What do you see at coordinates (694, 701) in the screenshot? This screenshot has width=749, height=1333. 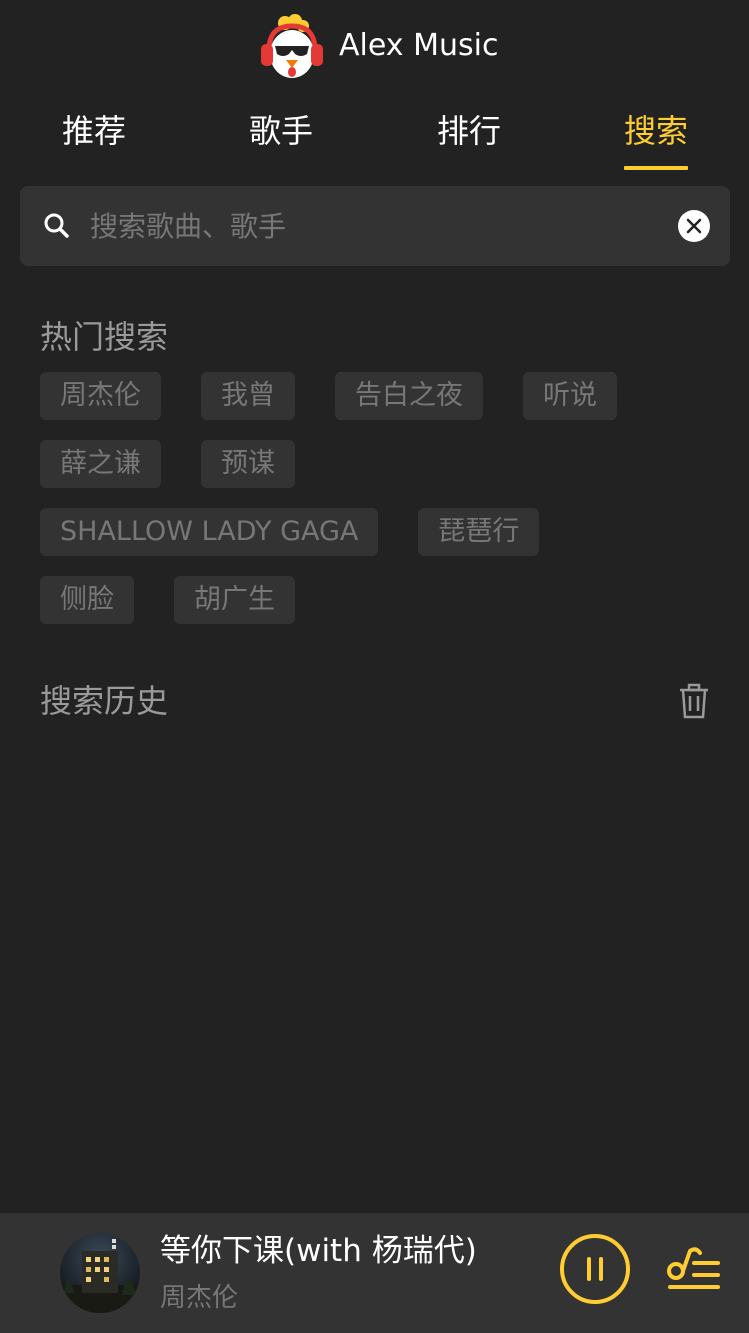 I see `trash-icon` at bounding box center [694, 701].